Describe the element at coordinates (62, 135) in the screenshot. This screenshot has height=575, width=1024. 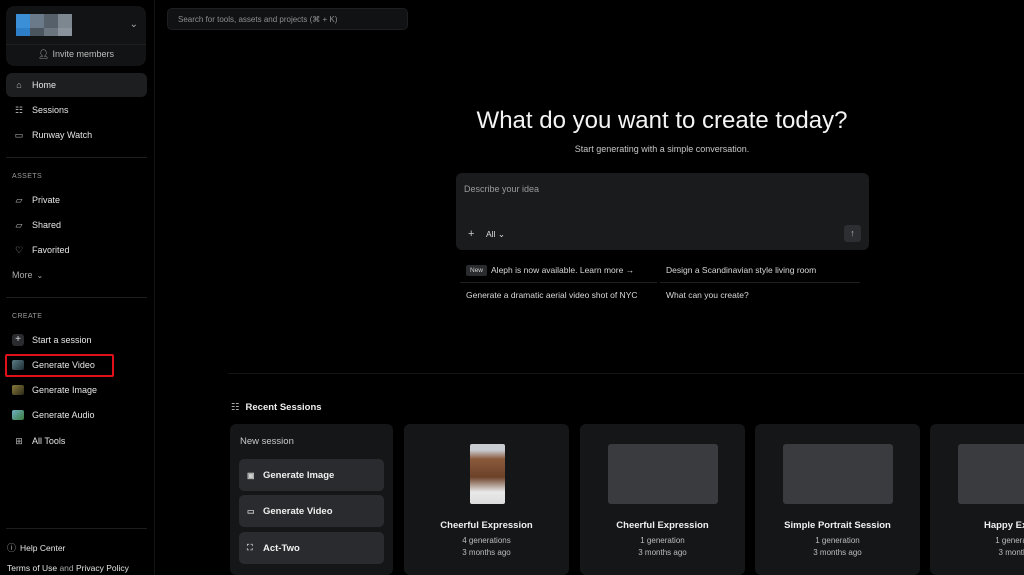
I see `nav-label: Runway Watch` at that location.